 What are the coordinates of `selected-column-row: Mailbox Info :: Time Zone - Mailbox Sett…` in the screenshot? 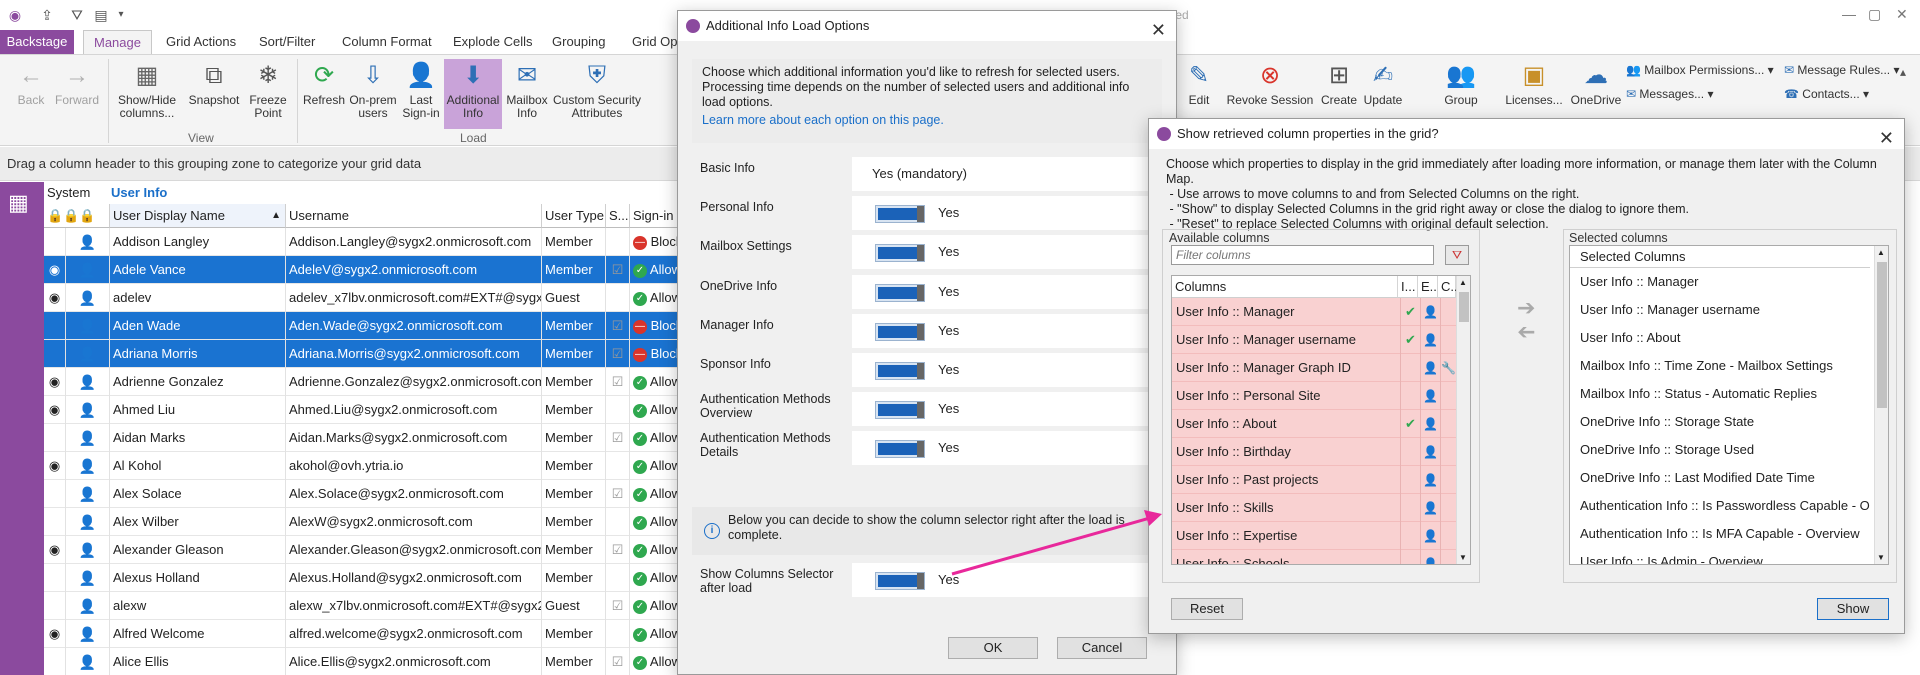 It's located at (1720, 366).